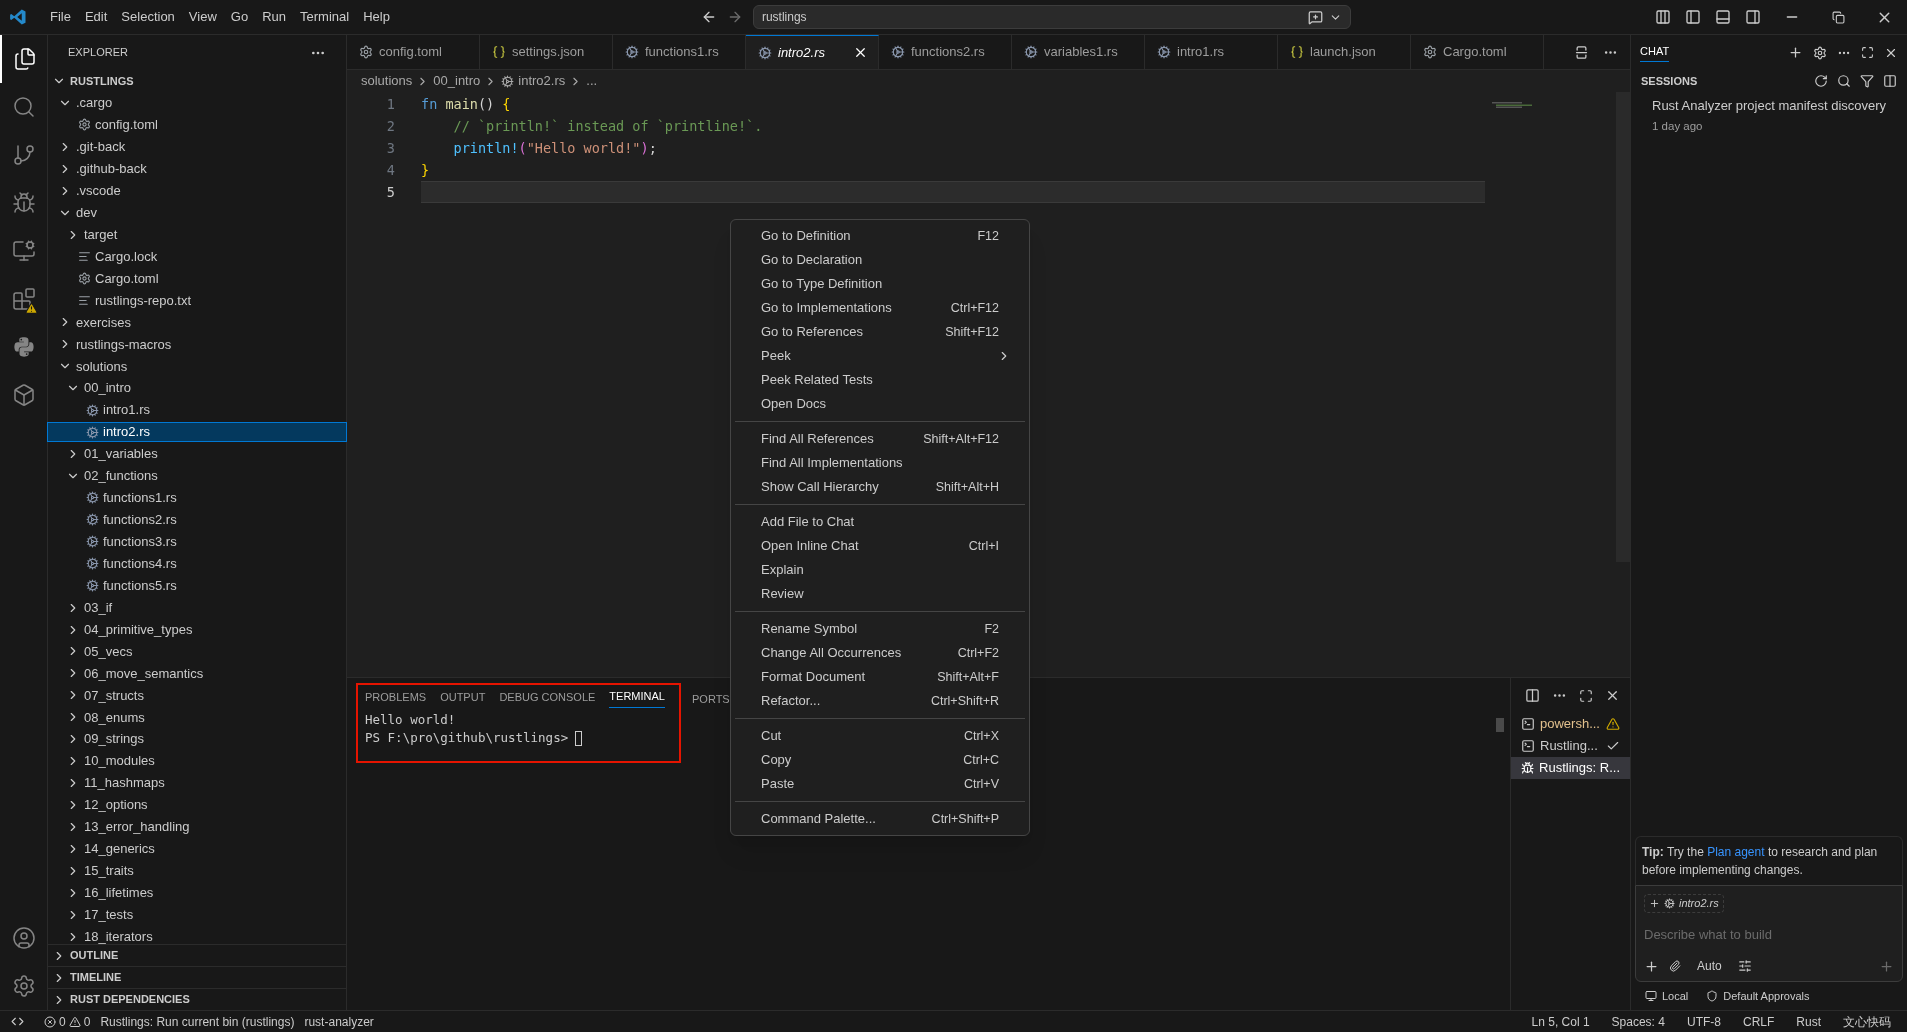  What do you see at coordinates (1655, 52) in the screenshot?
I see `chat-tab: CHAT` at bounding box center [1655, 52].